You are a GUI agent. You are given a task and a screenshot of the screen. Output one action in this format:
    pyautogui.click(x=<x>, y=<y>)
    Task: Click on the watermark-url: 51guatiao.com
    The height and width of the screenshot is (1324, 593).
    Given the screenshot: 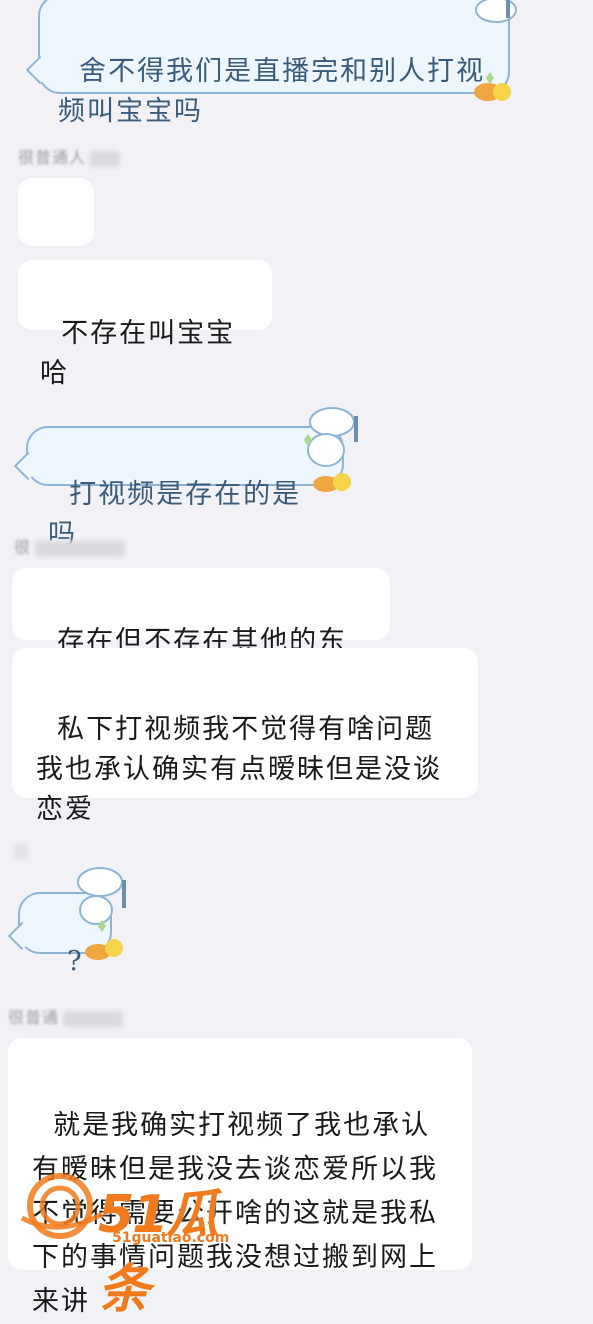 What is the action you would take?
    pyautogui.click(x=171, y=1238)
    